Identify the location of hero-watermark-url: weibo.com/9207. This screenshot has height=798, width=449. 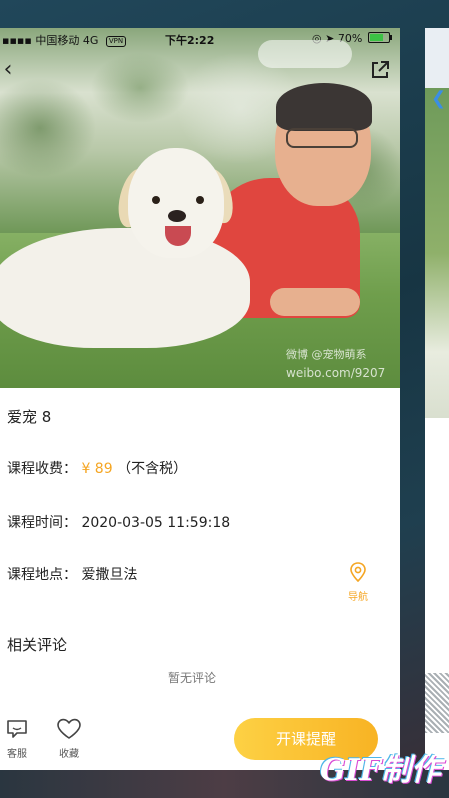
(336, 373).